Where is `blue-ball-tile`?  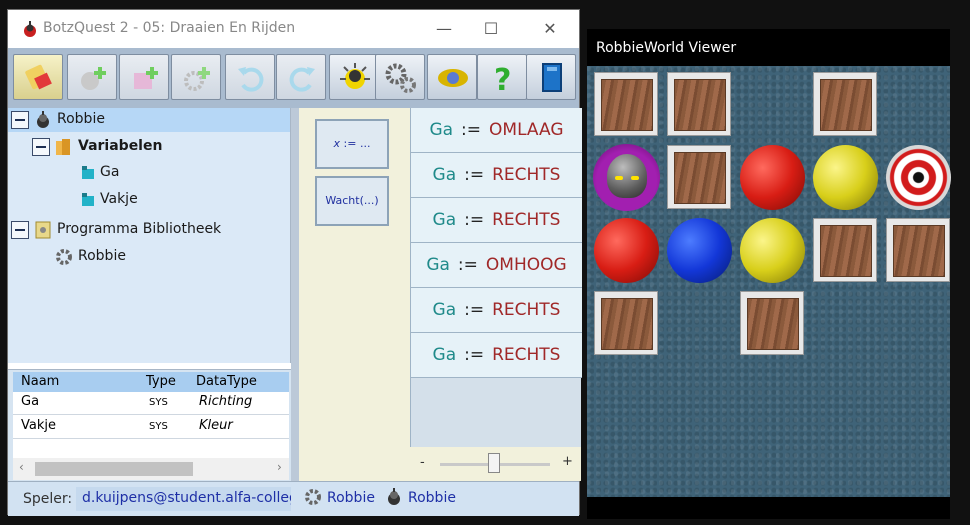
blue-ball-tile is located at coordinates (699, 250).